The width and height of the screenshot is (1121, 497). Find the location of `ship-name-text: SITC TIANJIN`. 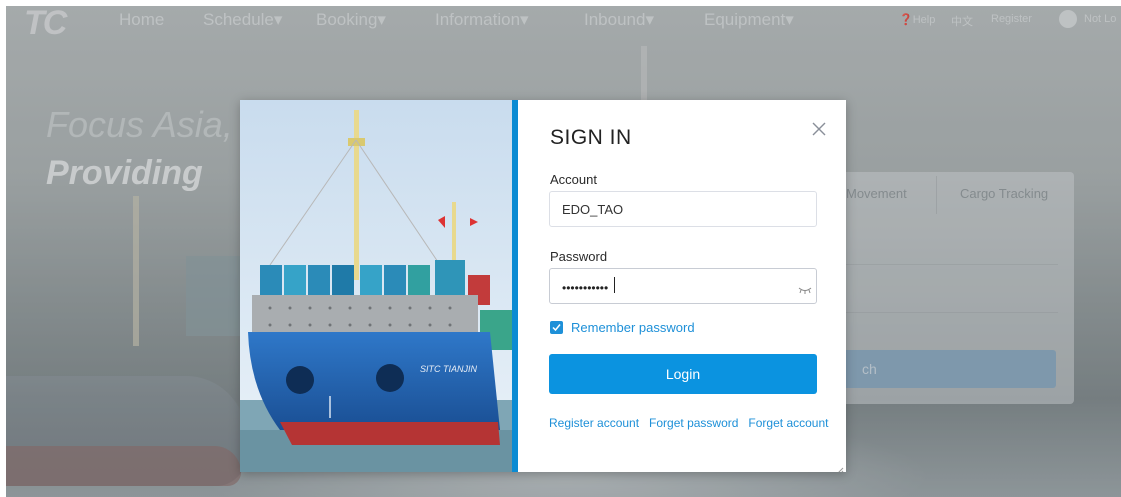

ship-name-text: SITC TIANJIN is located at coordinates (449, 369).